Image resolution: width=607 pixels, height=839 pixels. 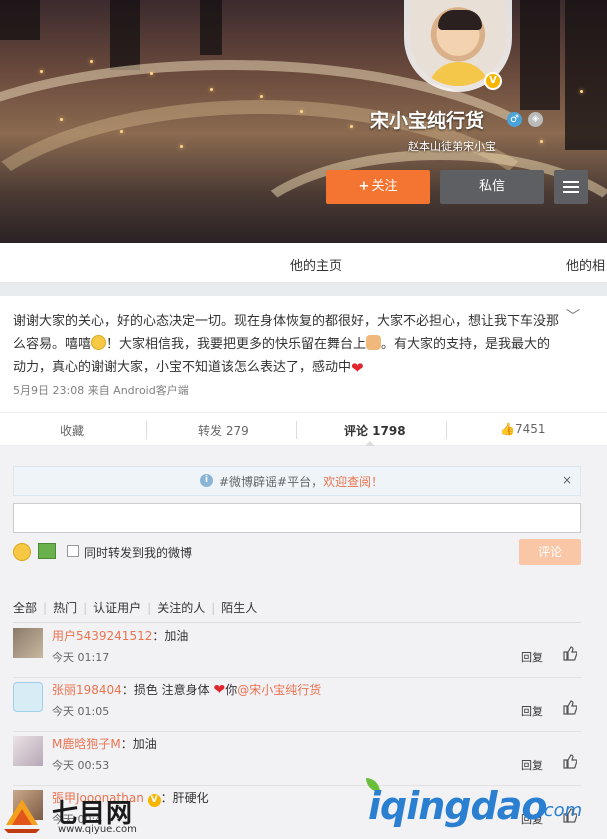 I want to click on comment-time: 今天 01:05, so click(x=81, y=711).